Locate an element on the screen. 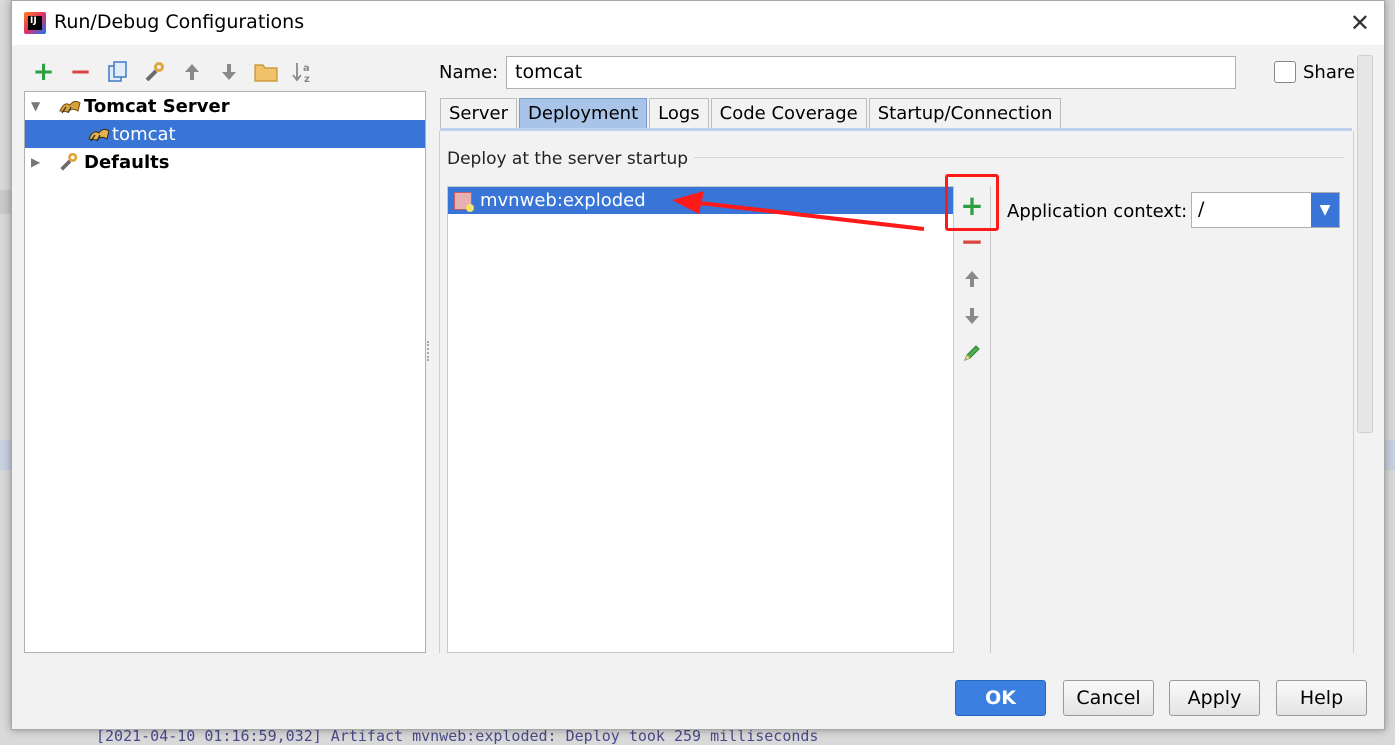 The height and width of the screenshot is (745, 1395). tree-item-tomcat-server: ▼ Tomcat Server is located at coordinates (225, 106).